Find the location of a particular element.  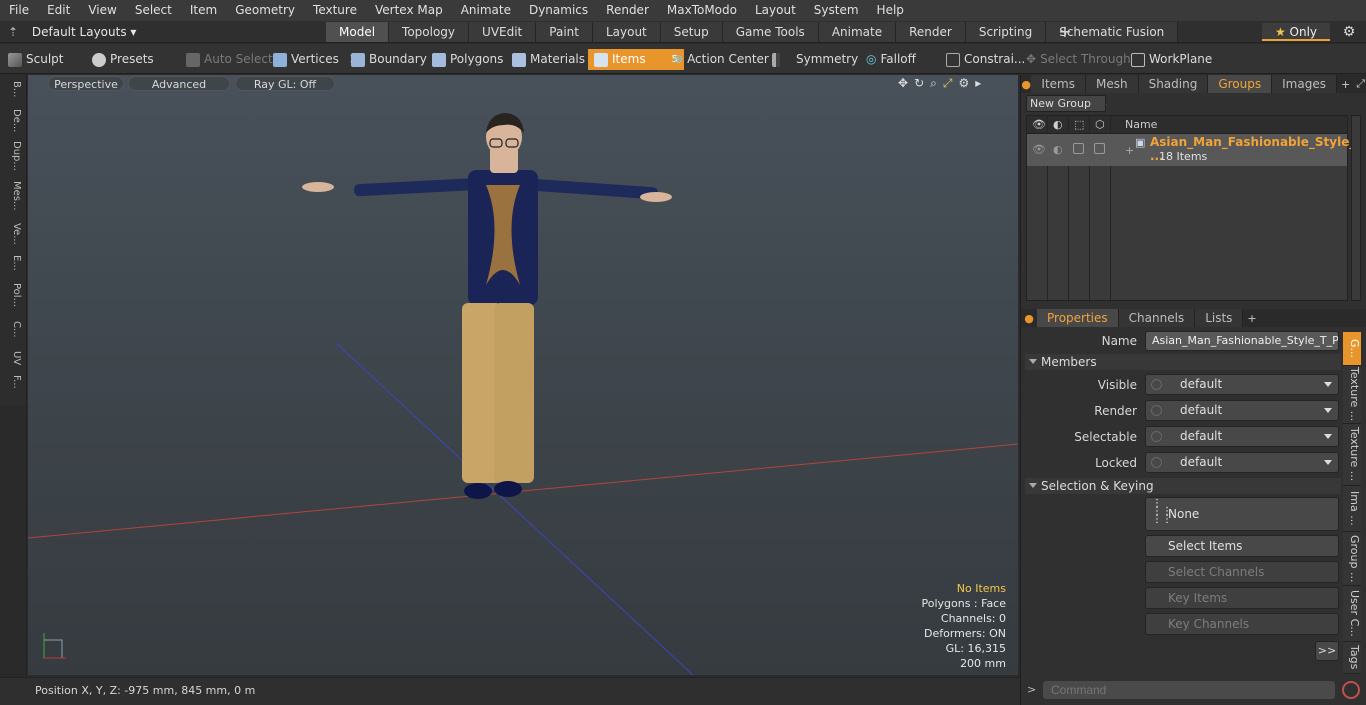

select-channels-button: Select Channels is located at coordinates (1242, 572).